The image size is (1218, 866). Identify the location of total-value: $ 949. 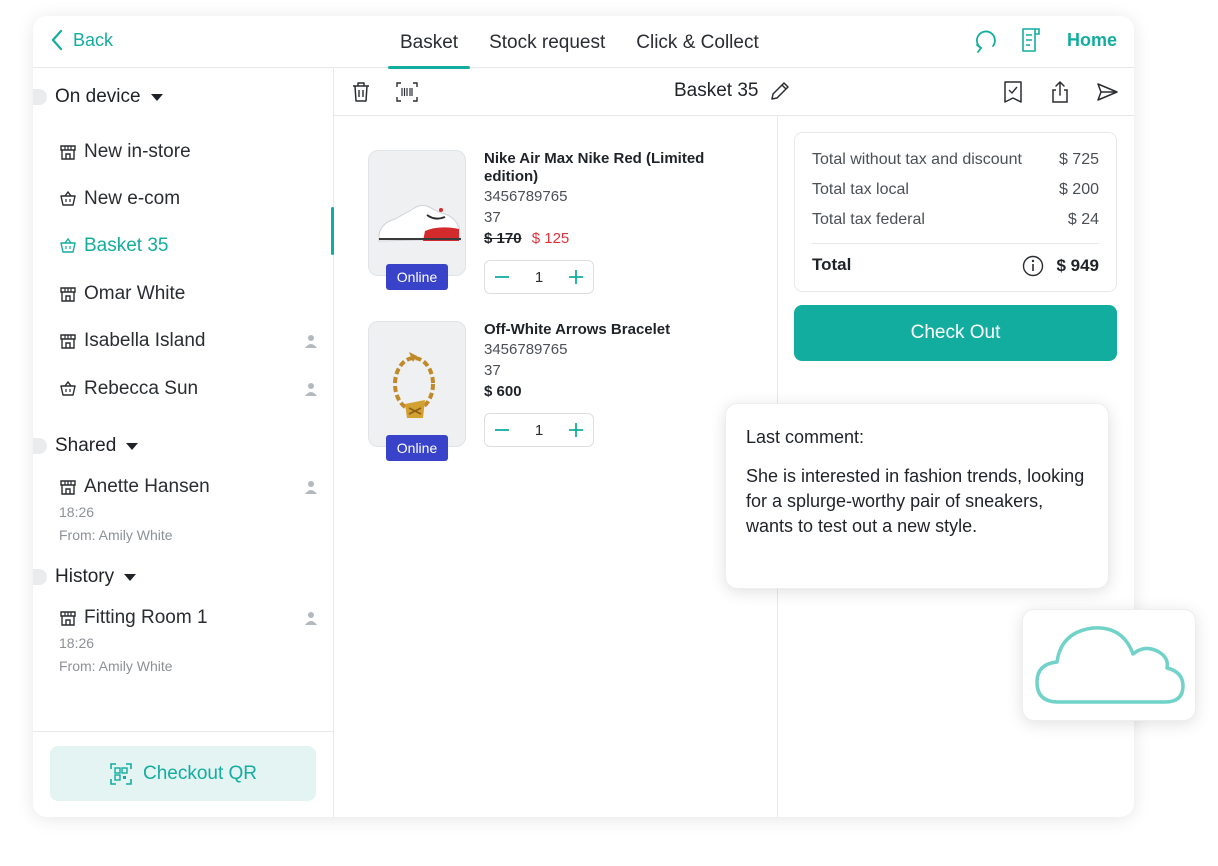
(1077, 265).